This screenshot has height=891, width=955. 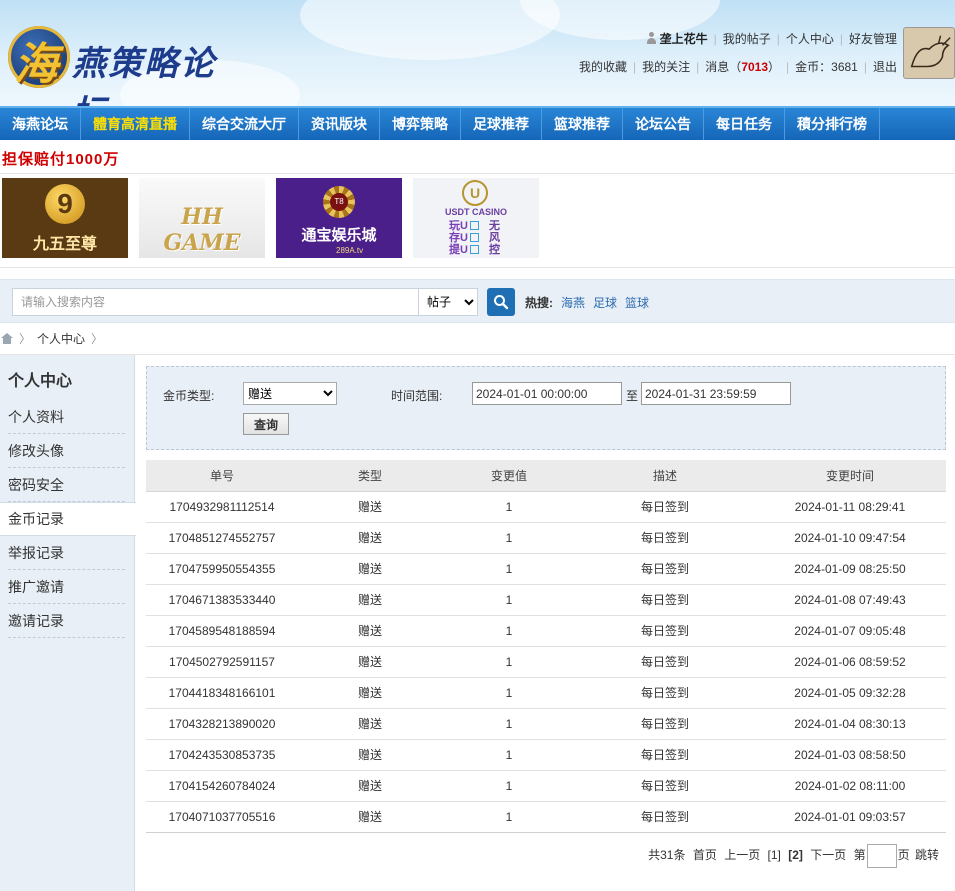 I want to click on hot-search-link-haiyan: 海燕, so click(x=573, y=302).